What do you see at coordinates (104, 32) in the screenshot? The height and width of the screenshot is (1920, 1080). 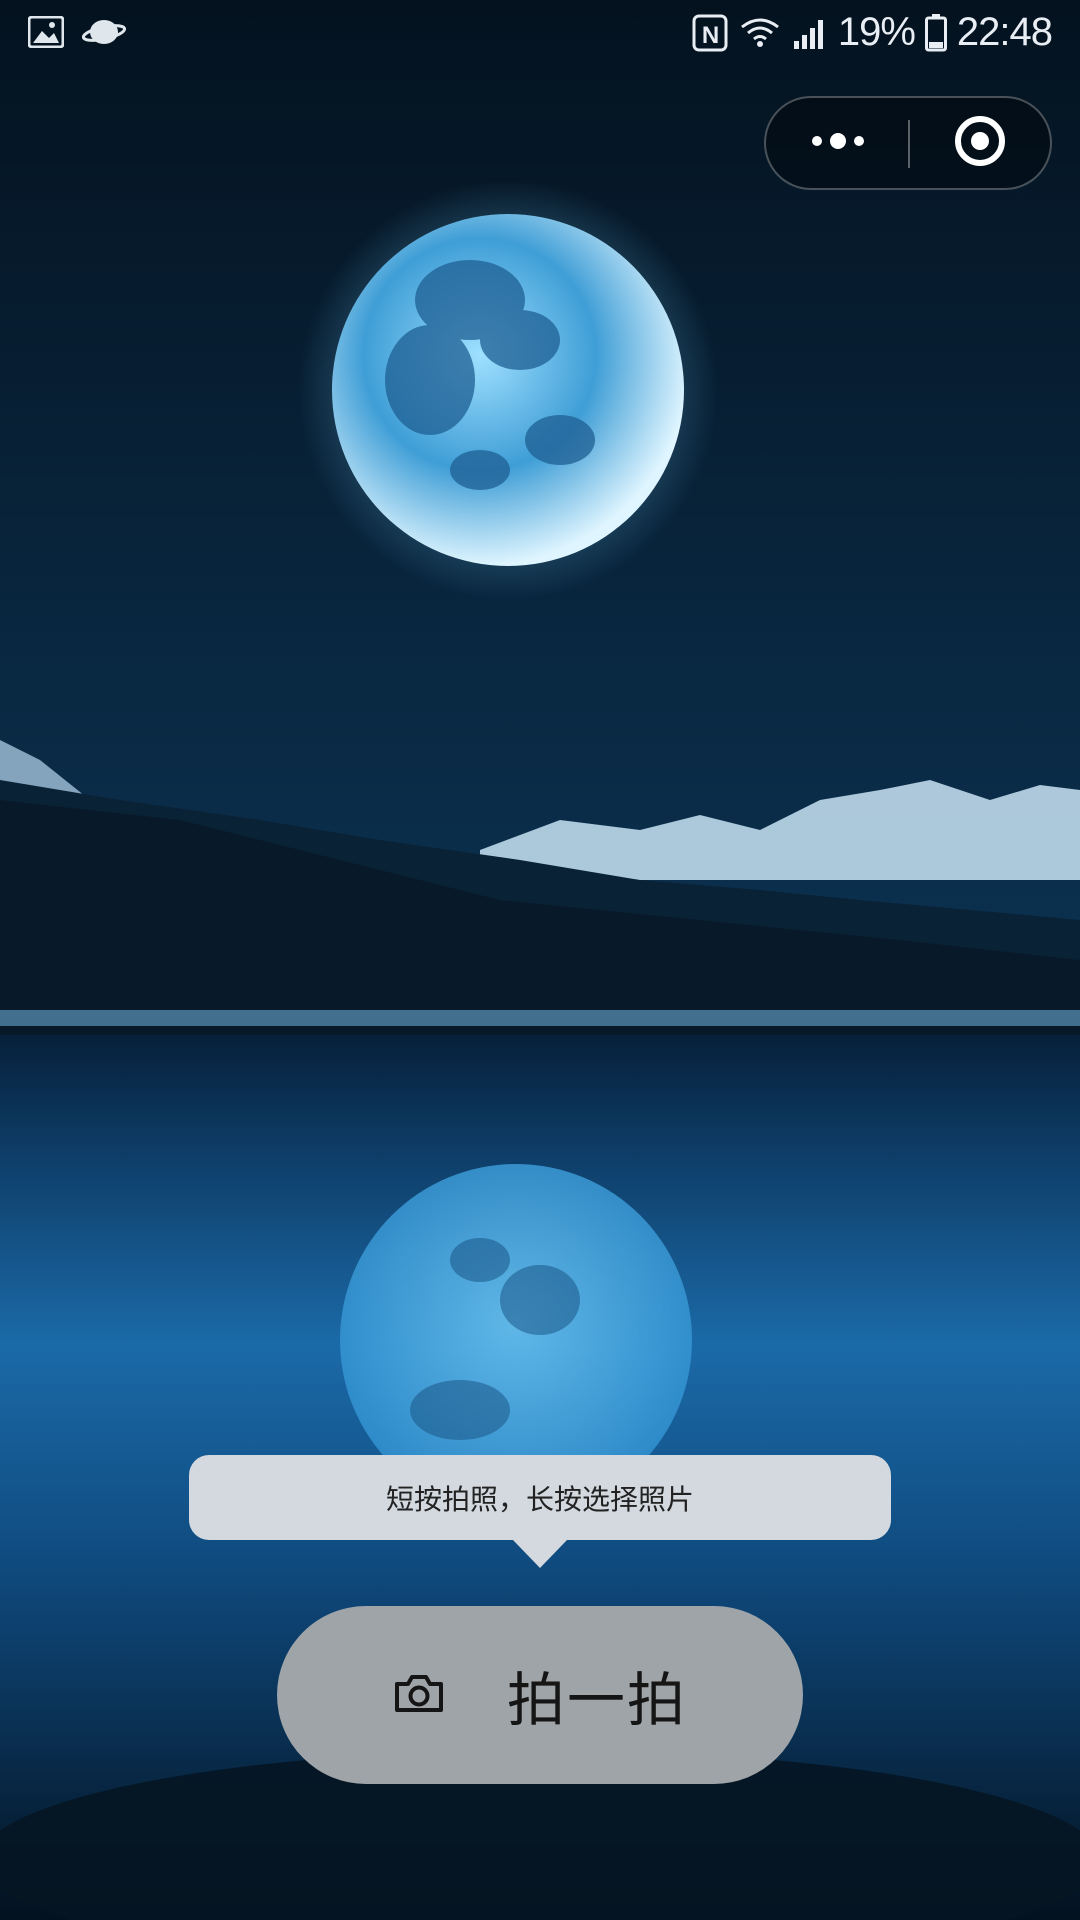 I see `planet-icon` at bounding box center [104, 32].